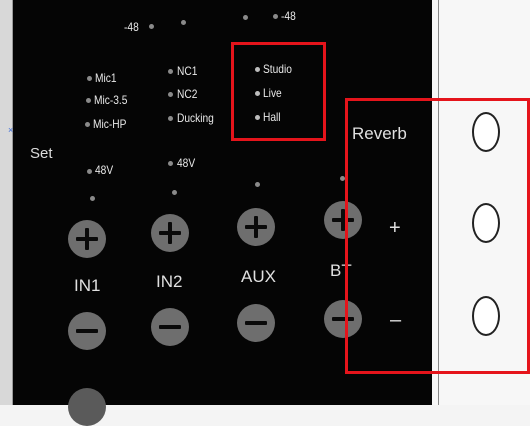 Image resolution: width=530 pixels, height=426 pixels. I want to click on effect-highlight-box, so click(278, 91).